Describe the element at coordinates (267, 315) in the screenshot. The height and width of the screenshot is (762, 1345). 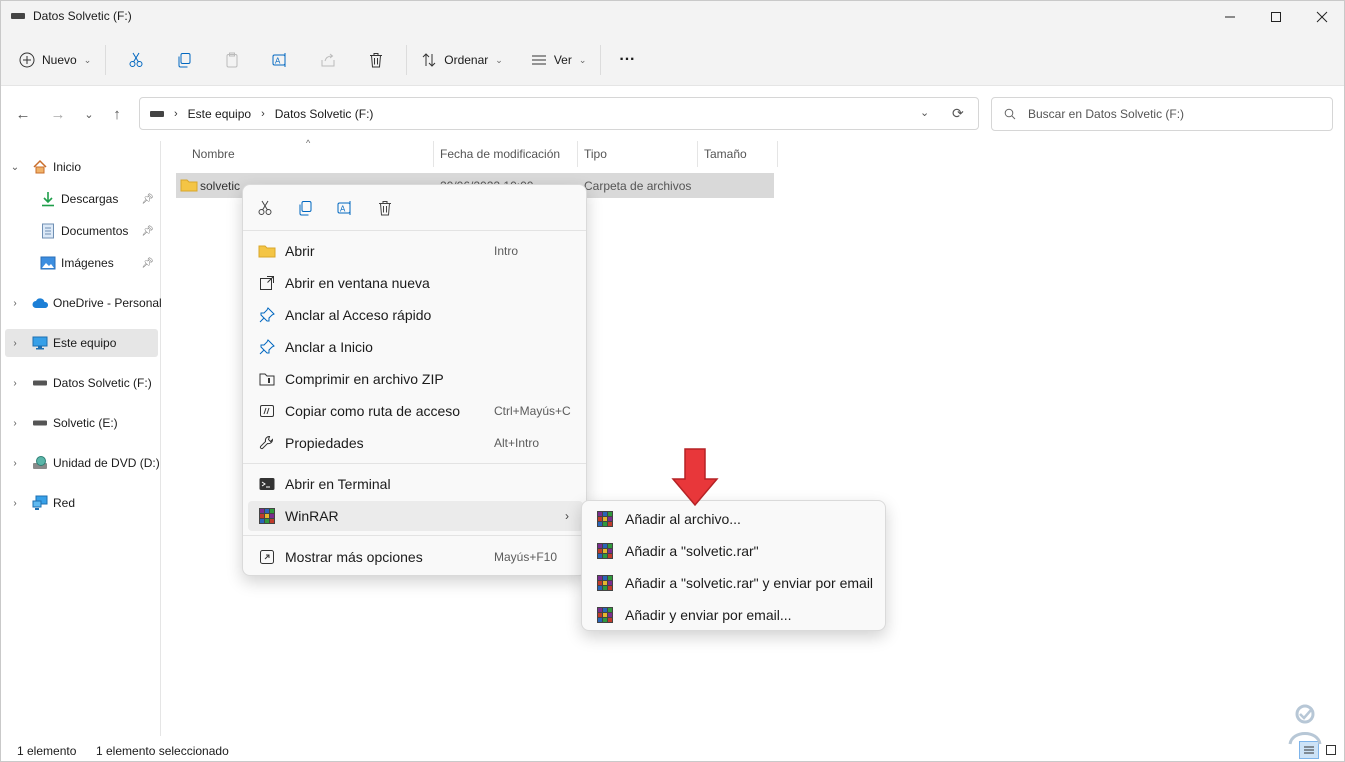
I see `pin-icon` at that location.